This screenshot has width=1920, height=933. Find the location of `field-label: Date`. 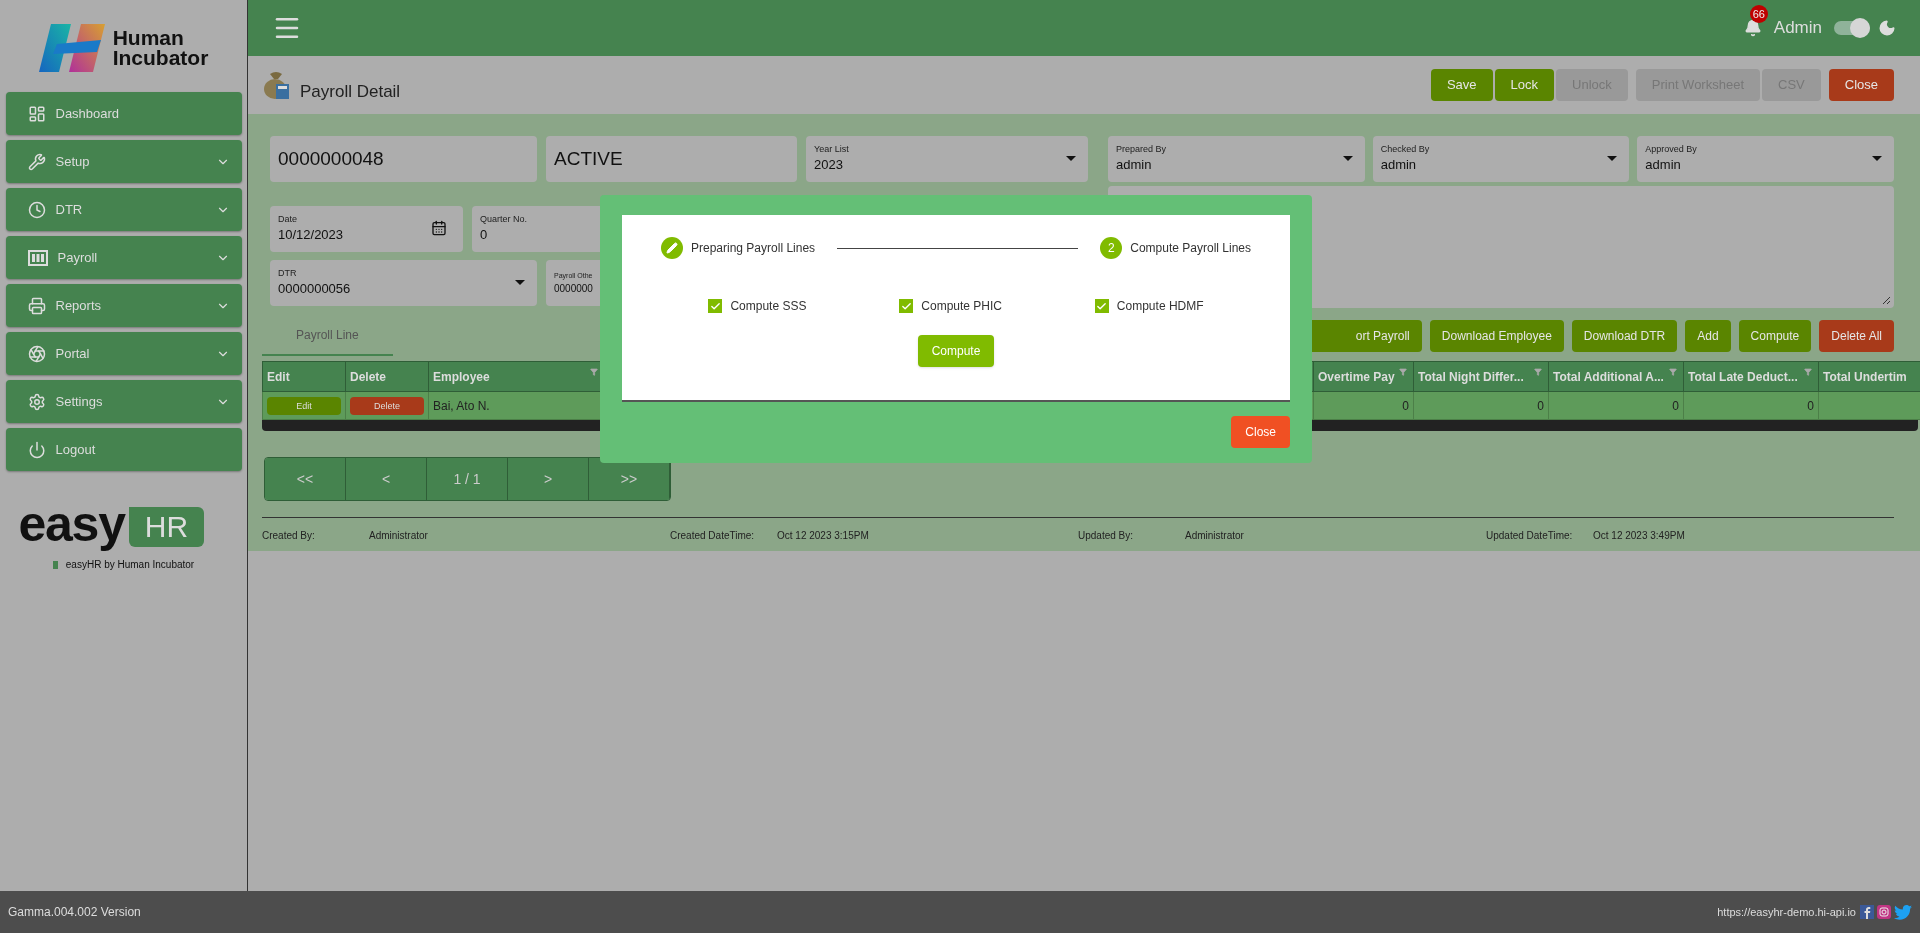

field-label: Date is located at coordinates (288, 219).